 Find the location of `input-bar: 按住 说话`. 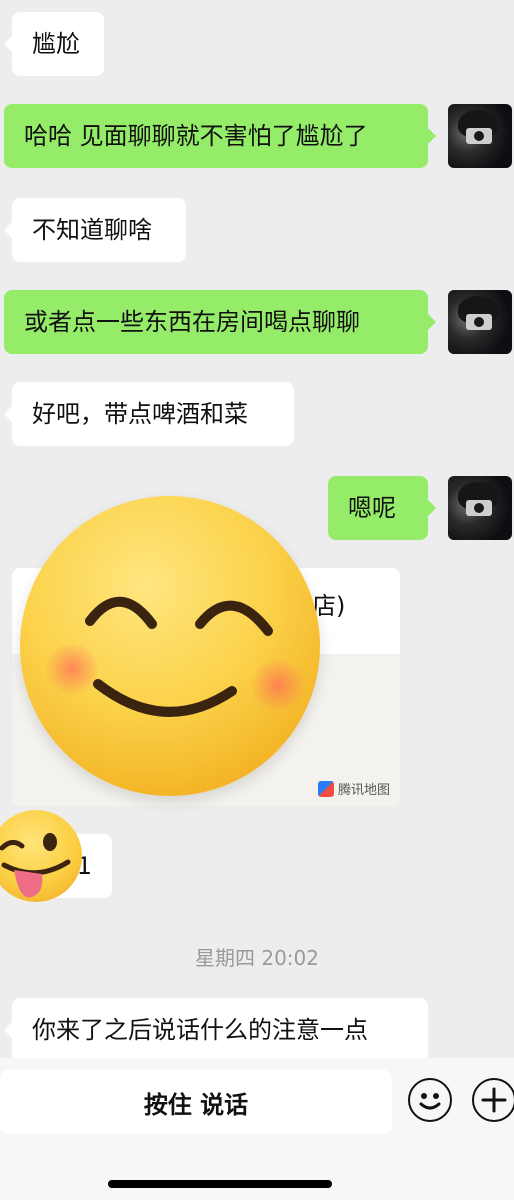

input-bar: 按住 说话 is located at coordinates (257, 1129).